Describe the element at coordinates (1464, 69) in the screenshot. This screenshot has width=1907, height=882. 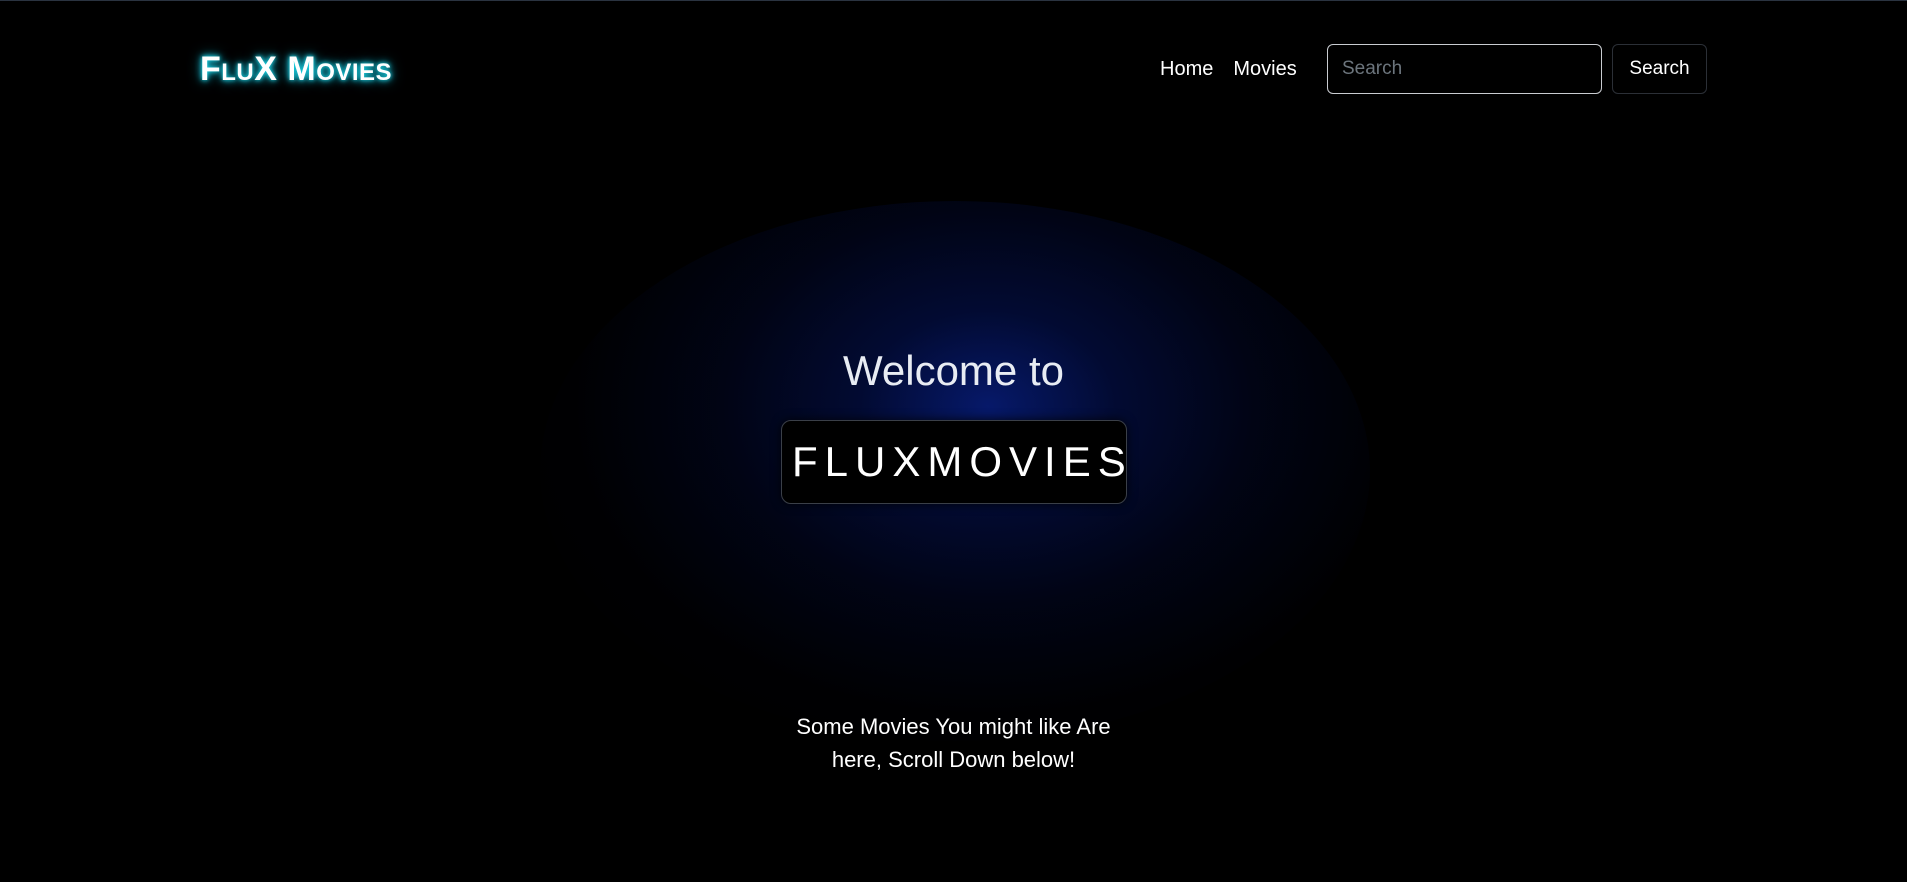
I see `search-input` at that location.